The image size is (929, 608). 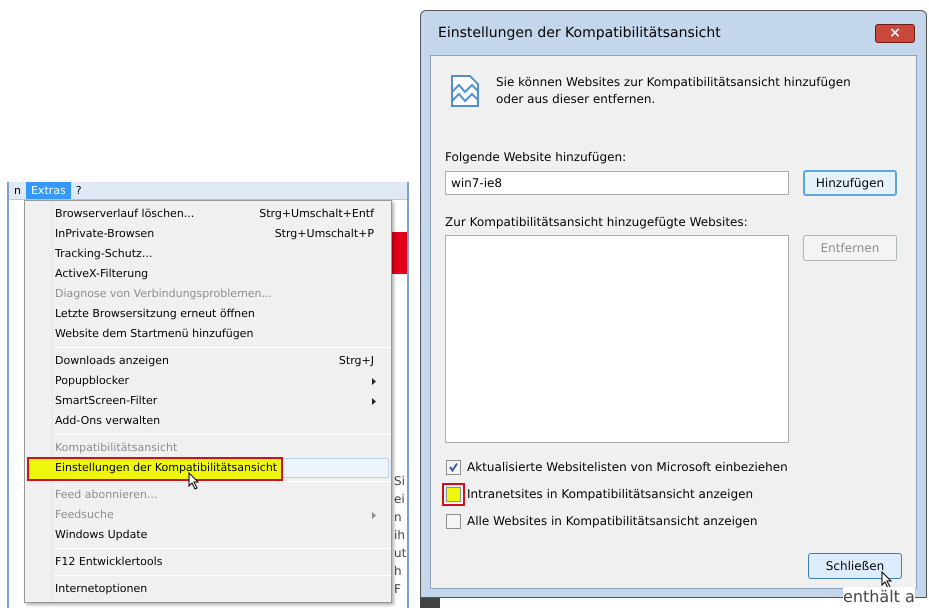 I want to click on menu-item: SmartScreen-Filter, so click(x=208, y=401).